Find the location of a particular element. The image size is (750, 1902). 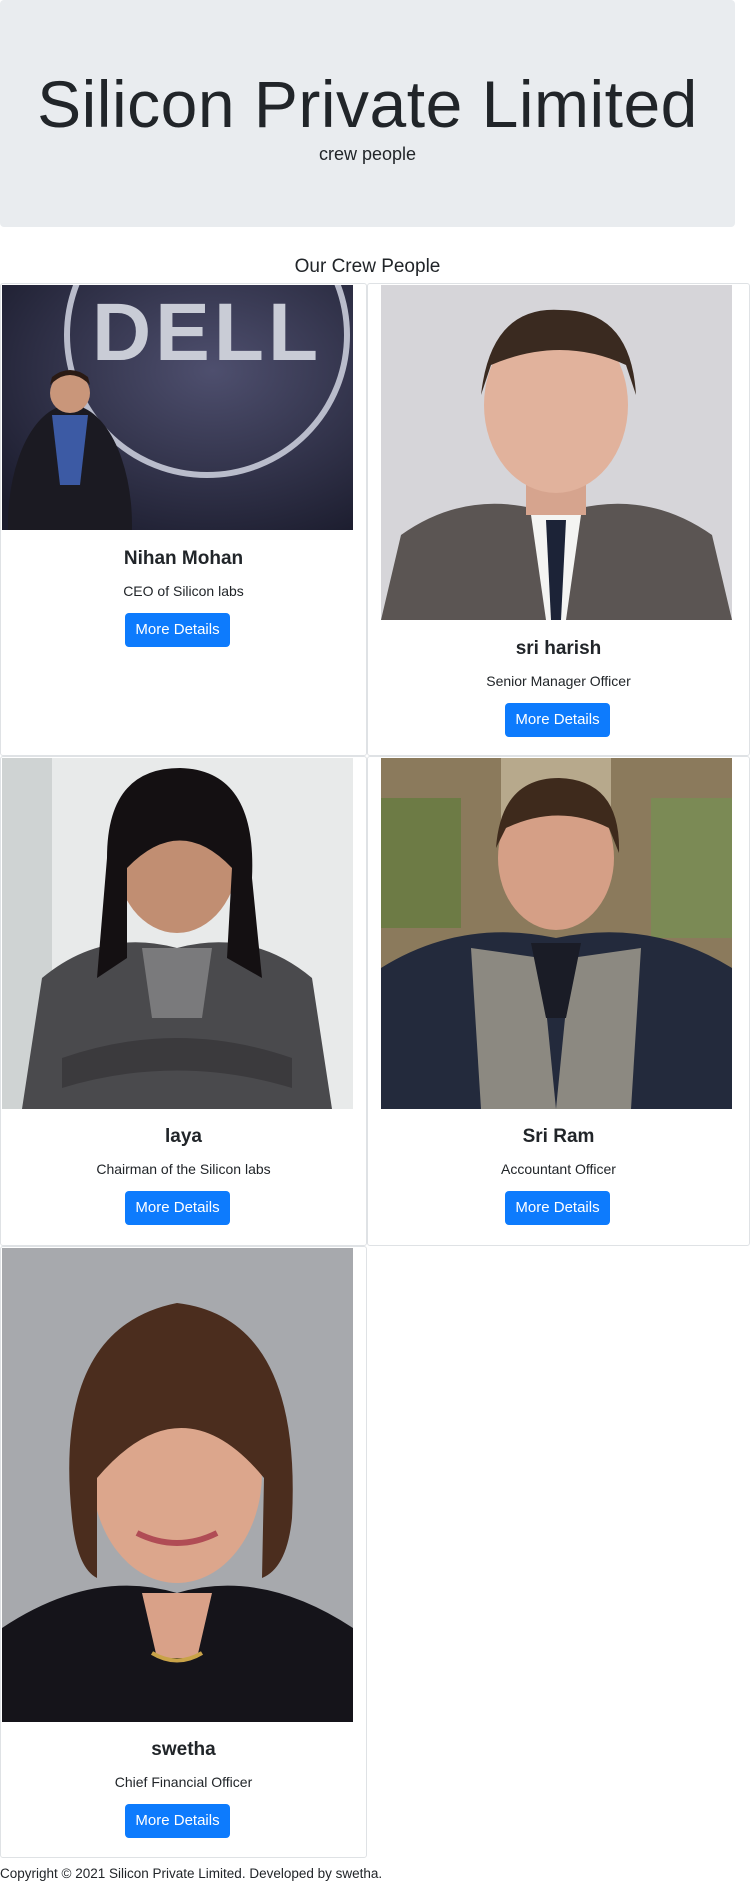

crew-name: Nihan Mohan is located at coordinates (183, 558).